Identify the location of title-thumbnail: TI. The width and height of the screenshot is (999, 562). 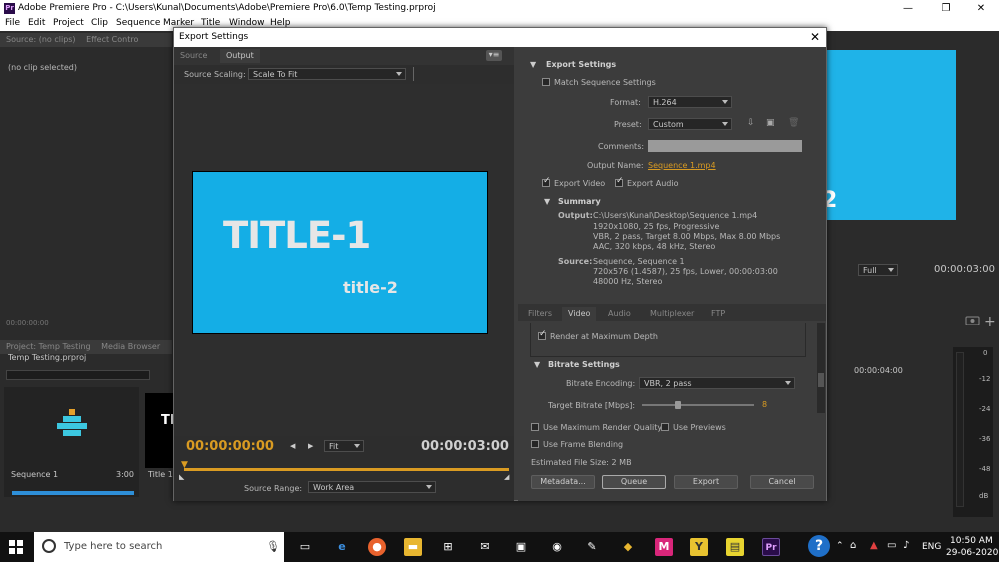
(160, 430).